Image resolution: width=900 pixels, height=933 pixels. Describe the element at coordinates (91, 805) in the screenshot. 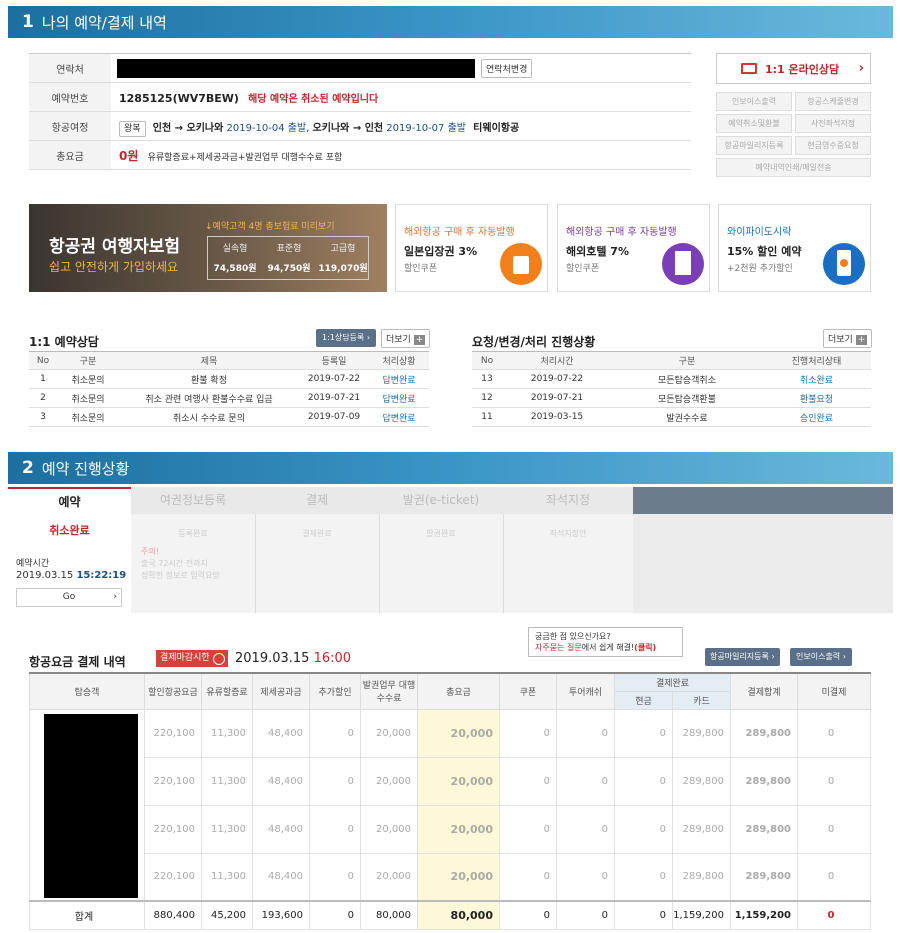

I see `passenger-redacted` at that location.